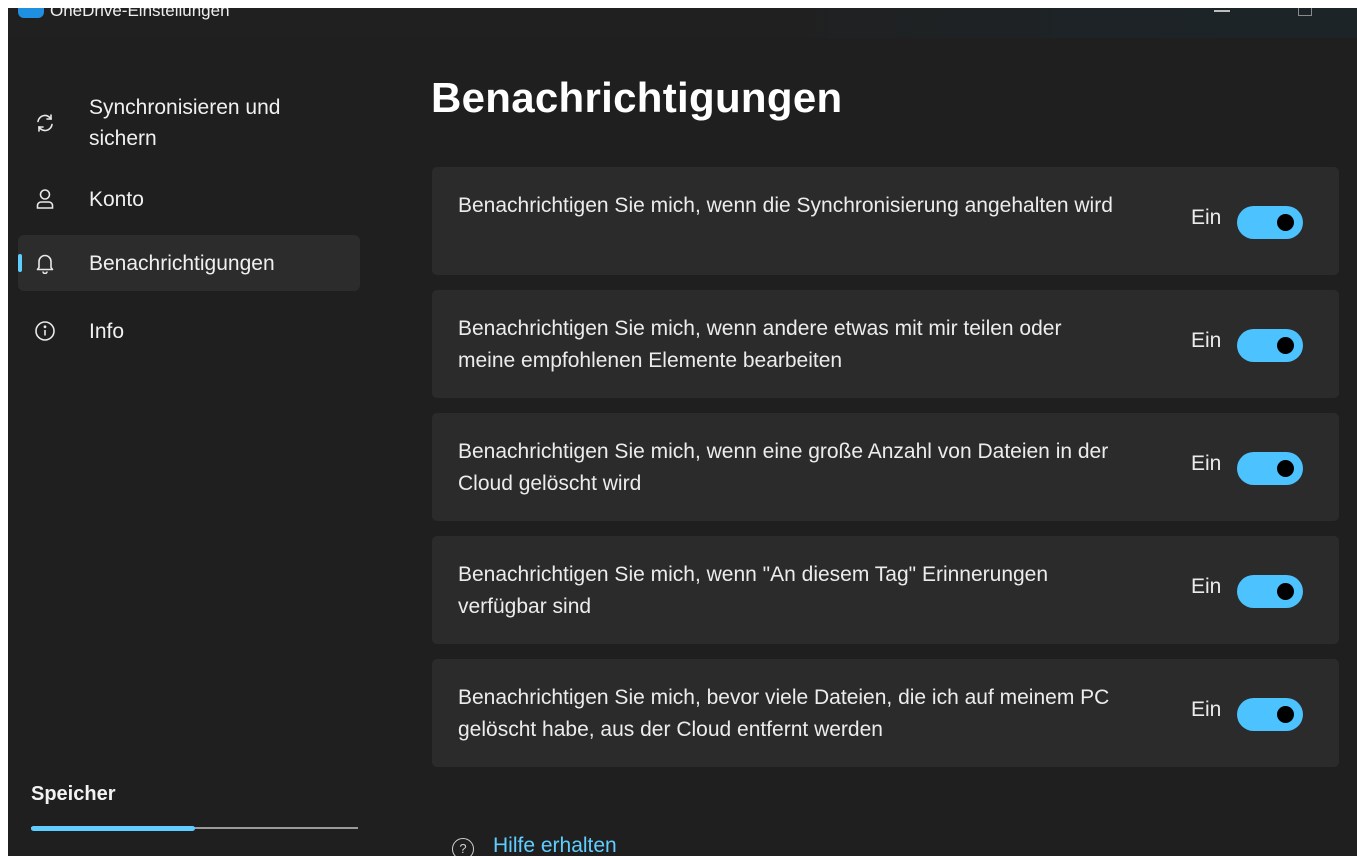 The width and height of the screenshot is (1357, 856). What do you see at coordinates (116, 199) in the screenshot?
I see `sidebar-item-label: Konto` at bounding box center [116, 199].